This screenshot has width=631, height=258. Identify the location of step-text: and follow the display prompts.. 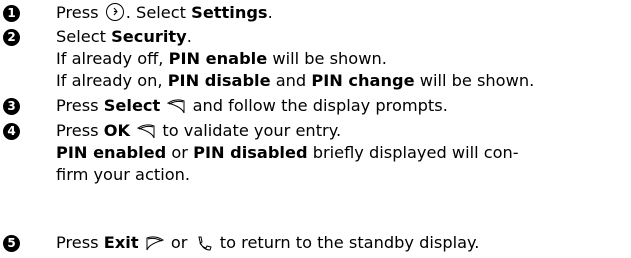
(320, 105).